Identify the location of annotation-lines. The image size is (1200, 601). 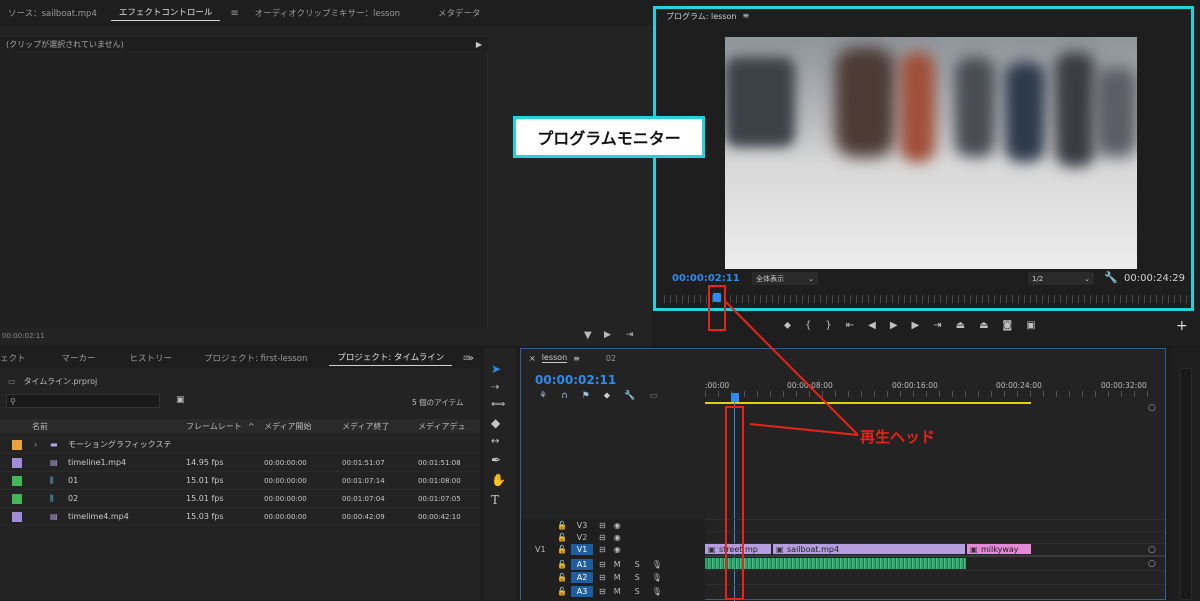
(792, 368).